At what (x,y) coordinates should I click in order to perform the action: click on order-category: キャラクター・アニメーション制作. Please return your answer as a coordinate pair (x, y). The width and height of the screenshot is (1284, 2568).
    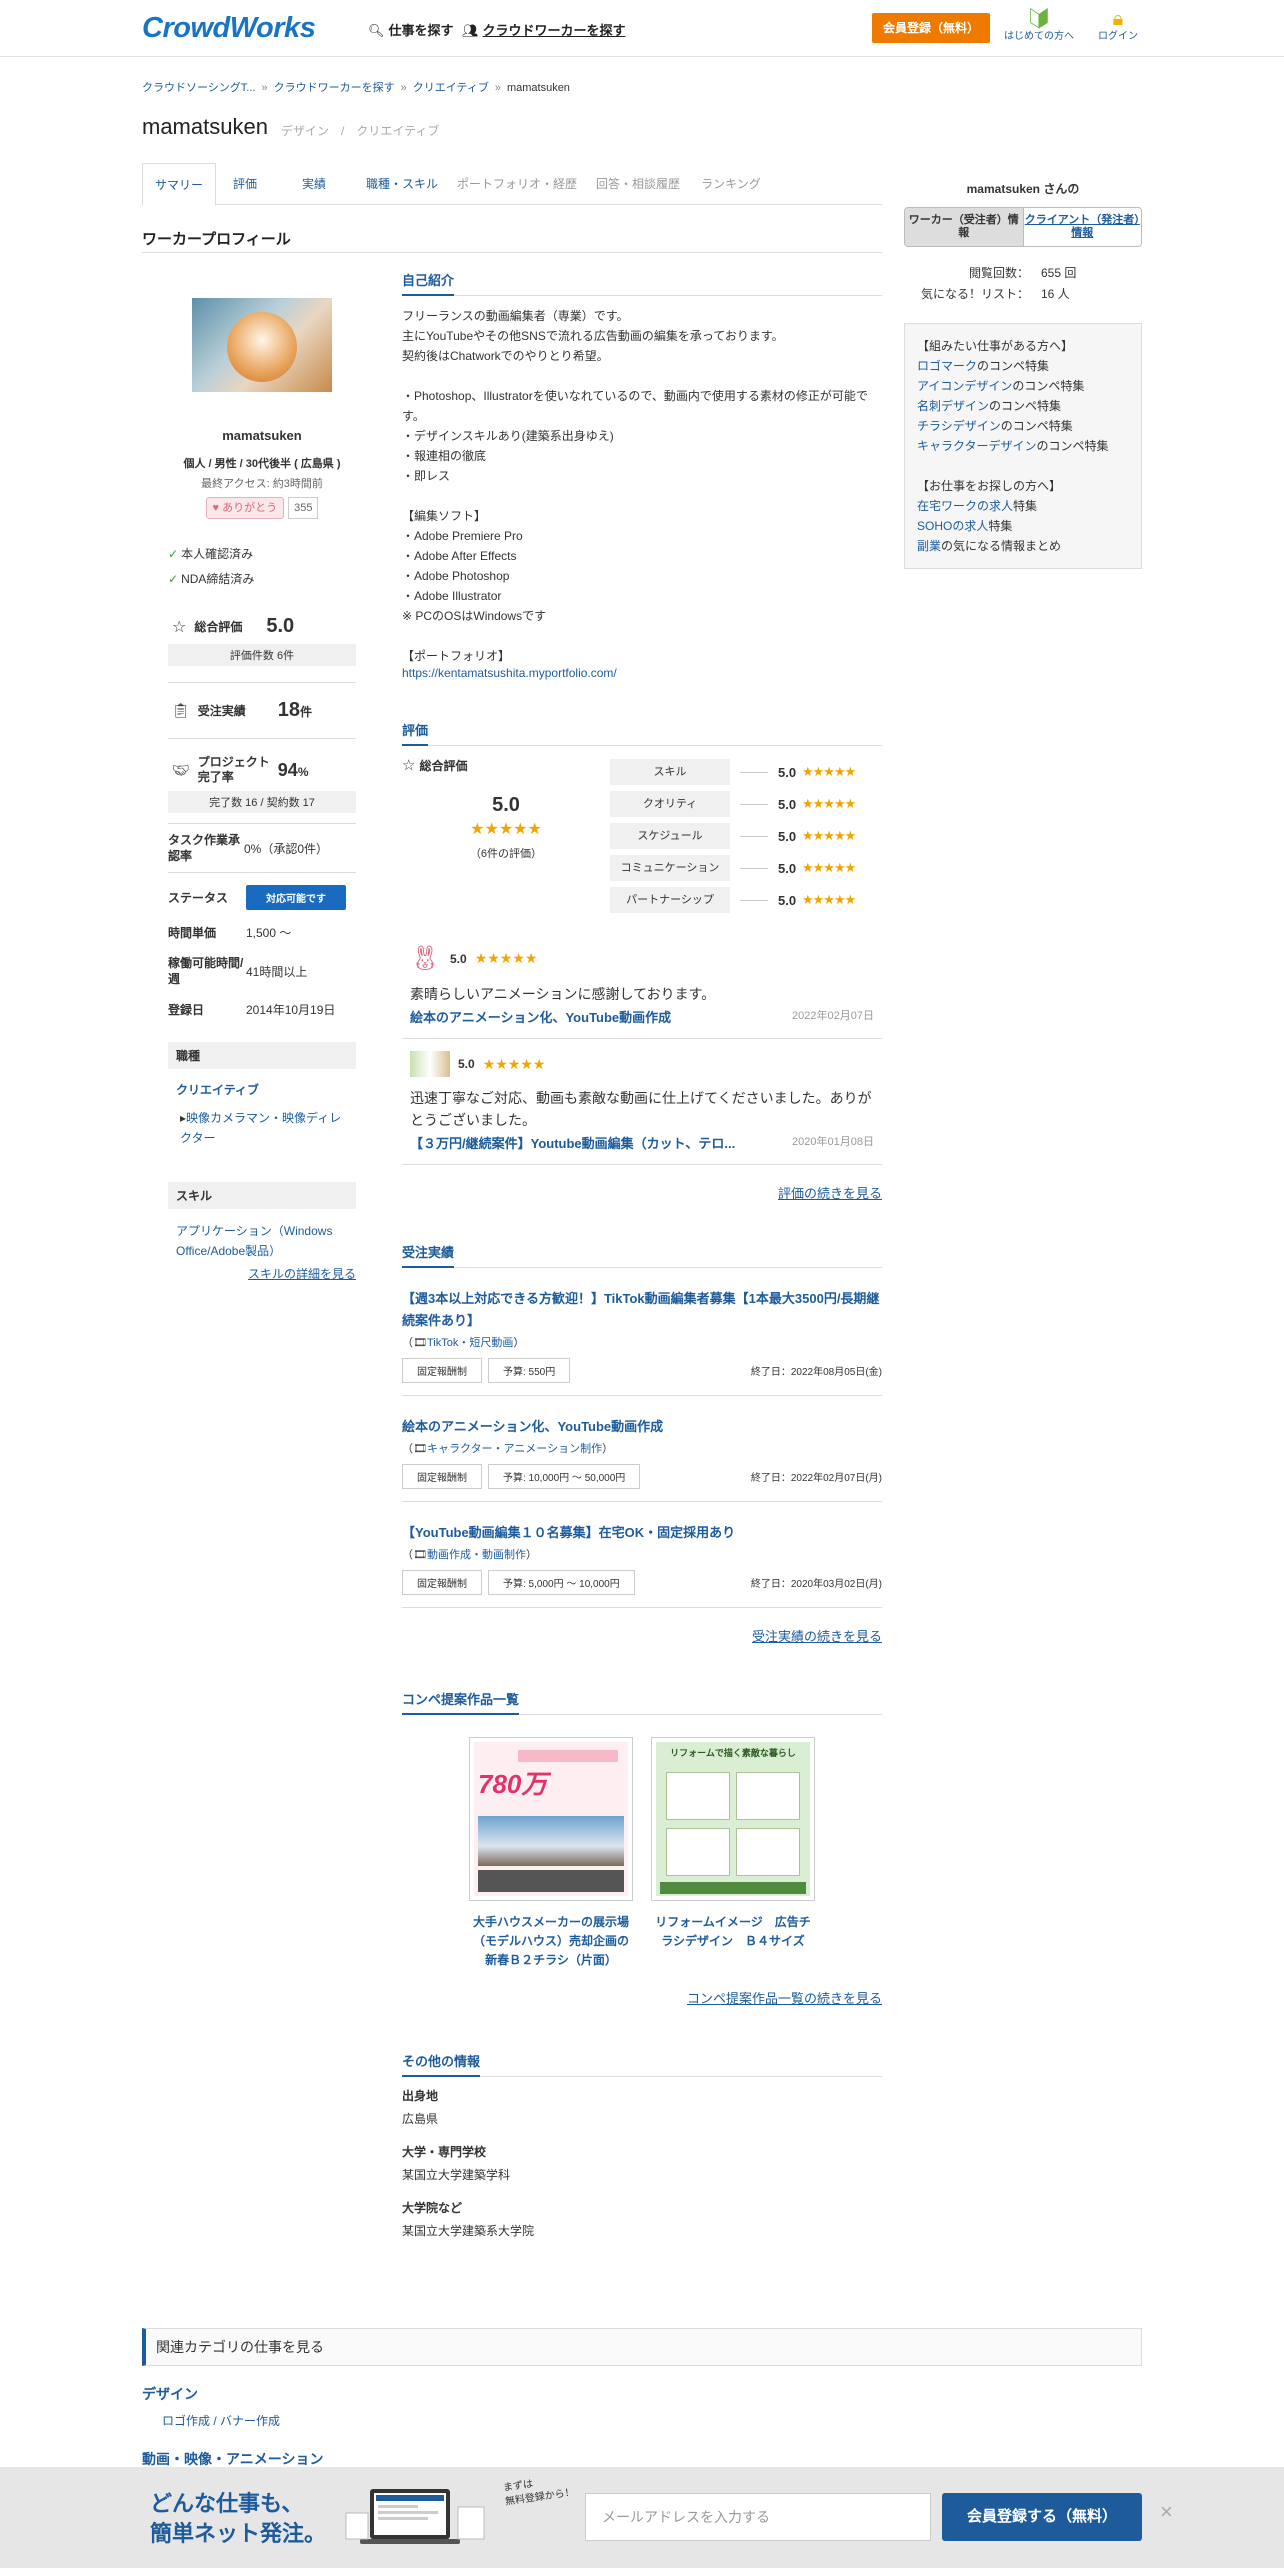
    Looking at the image, I should click on (514, 1449).